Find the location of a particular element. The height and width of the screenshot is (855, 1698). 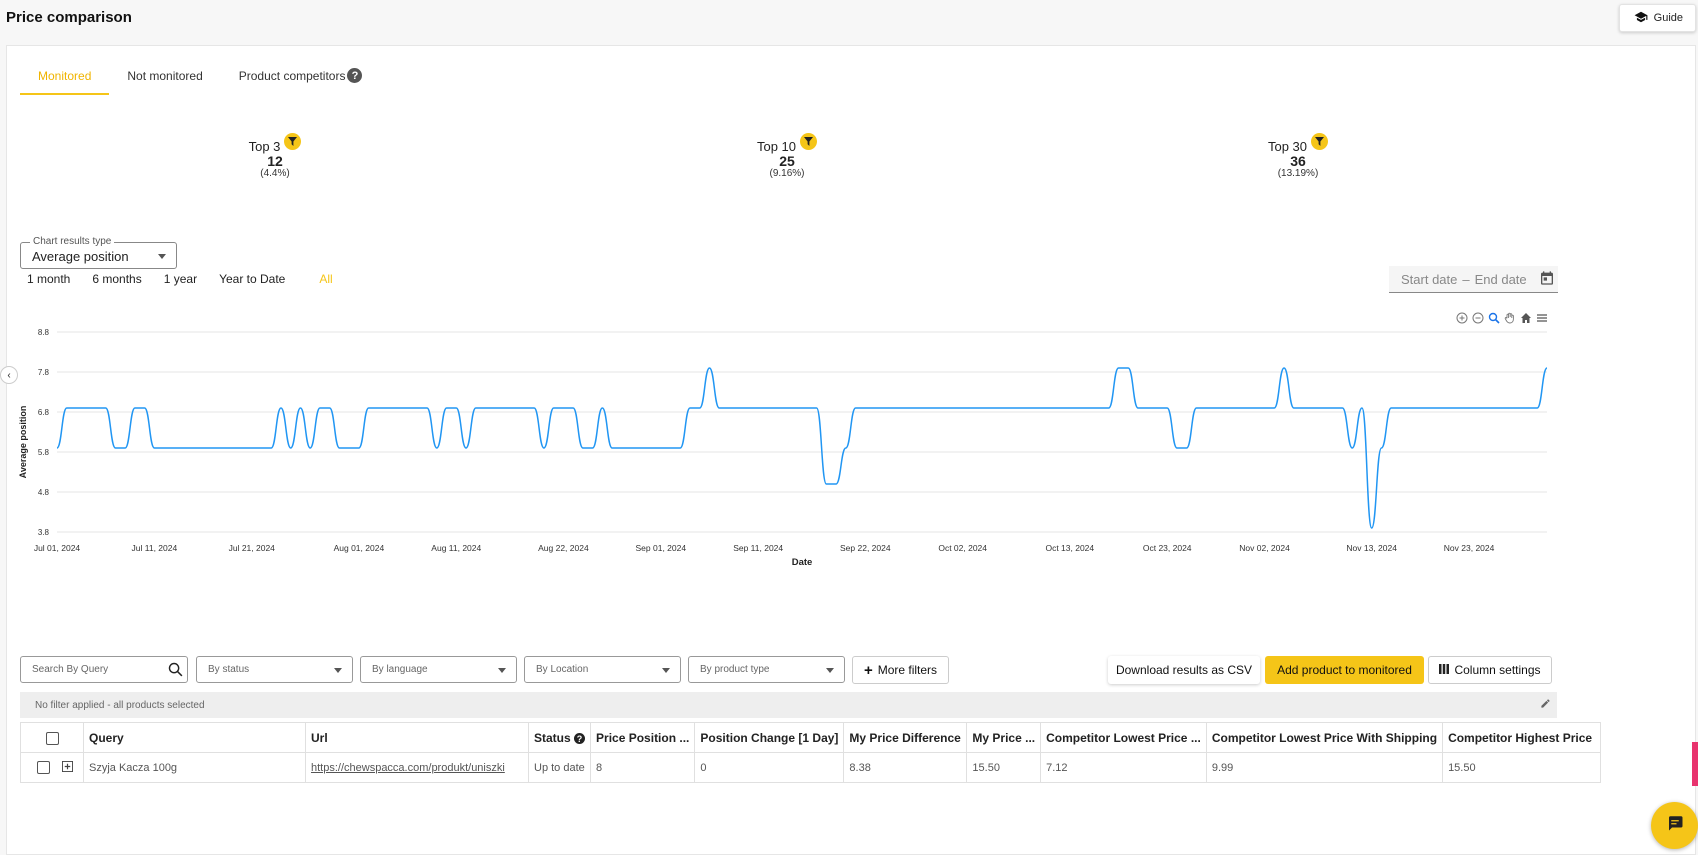

x-tick-label: Oct 23, 2024 is located at coordinates (1167, 548).